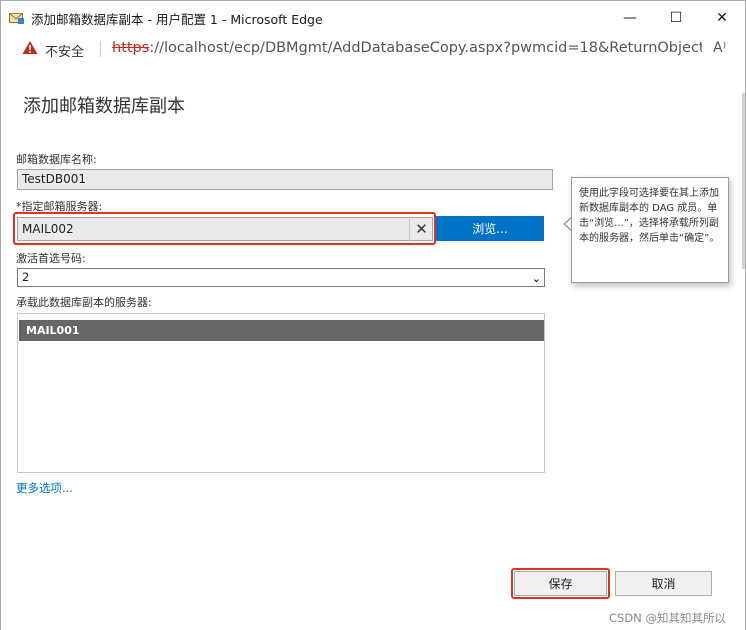  Describe the element at coordinates (719, 48) in the screenshot. I see `read-aloud-icon: A⁾` at that location.